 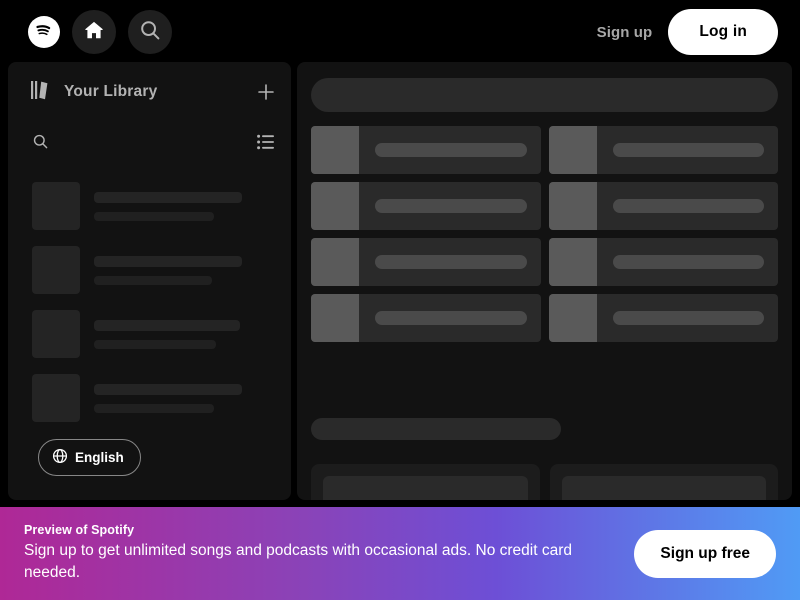 I want to click on library-title: Your Library, so click(x=111, y=91).